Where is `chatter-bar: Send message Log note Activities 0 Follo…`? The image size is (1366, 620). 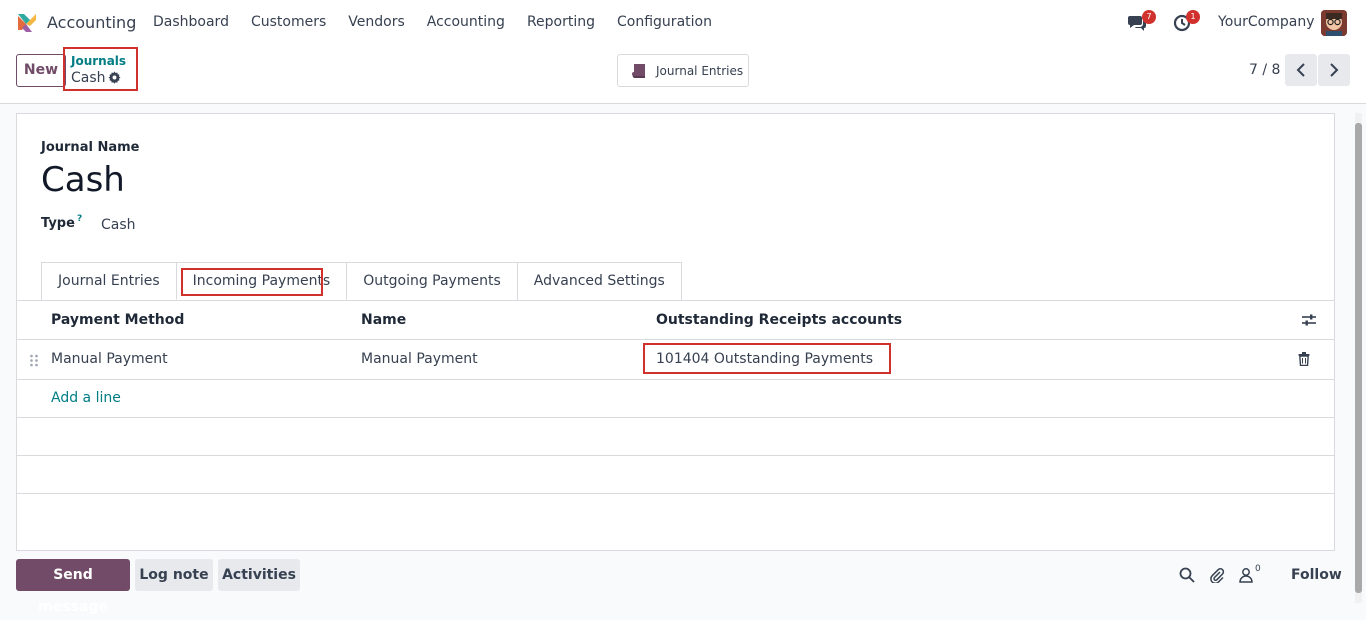 chatter-bar: Send message Log note Activities 0 Follo… is located at coordinates (683, 585).